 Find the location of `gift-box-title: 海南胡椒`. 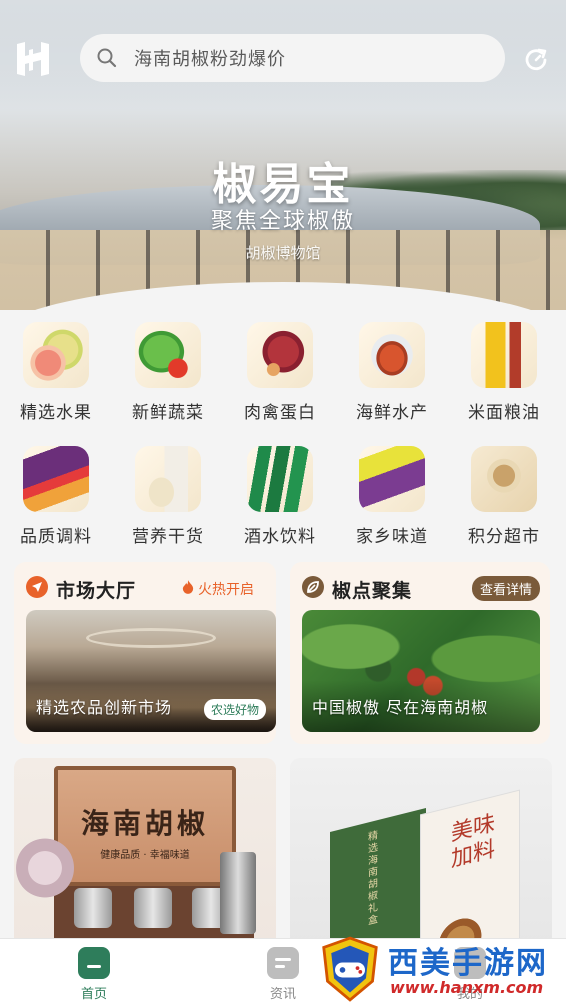

gift-box-title: 海南胡椒 is located at coordinates (144, 823).